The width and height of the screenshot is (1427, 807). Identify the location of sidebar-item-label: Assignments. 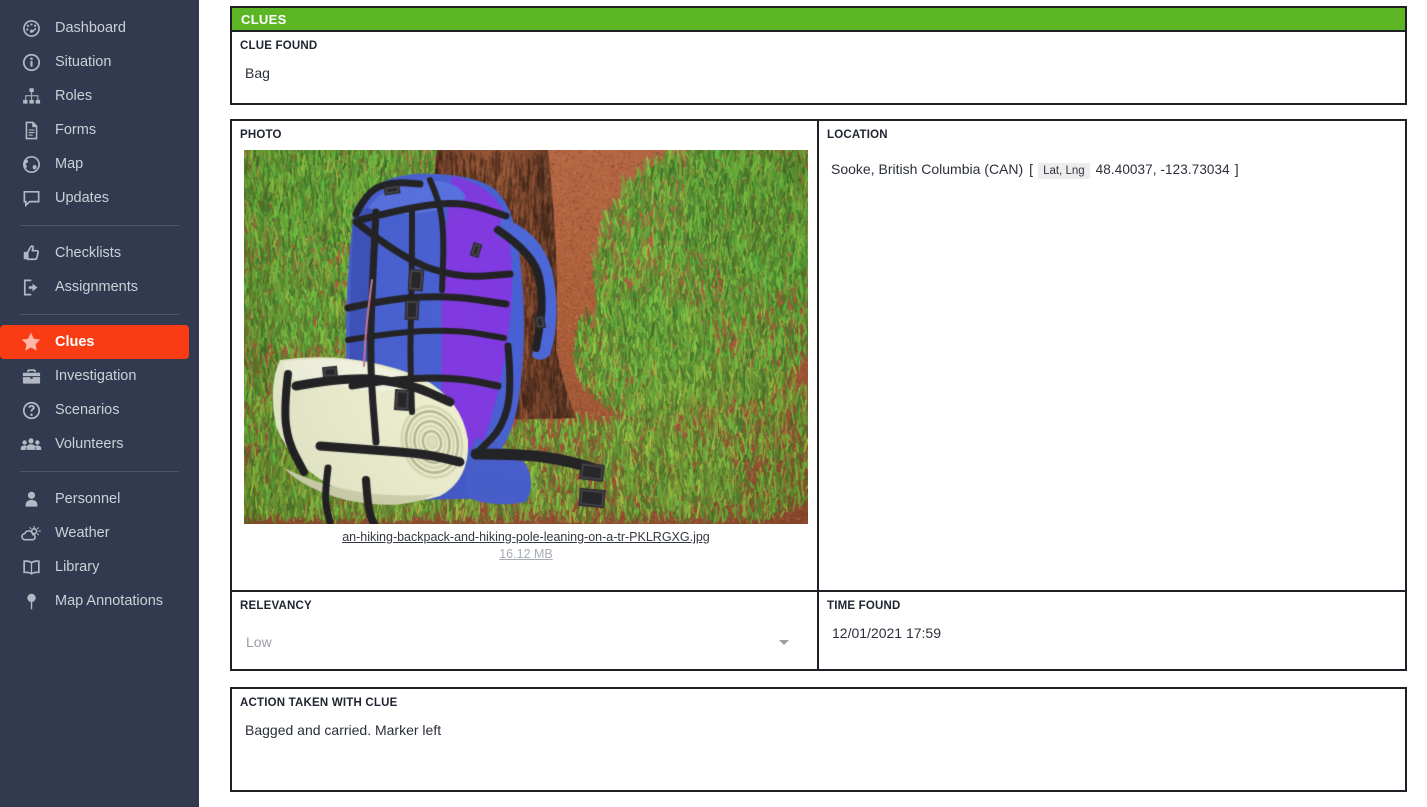
(97, 287).